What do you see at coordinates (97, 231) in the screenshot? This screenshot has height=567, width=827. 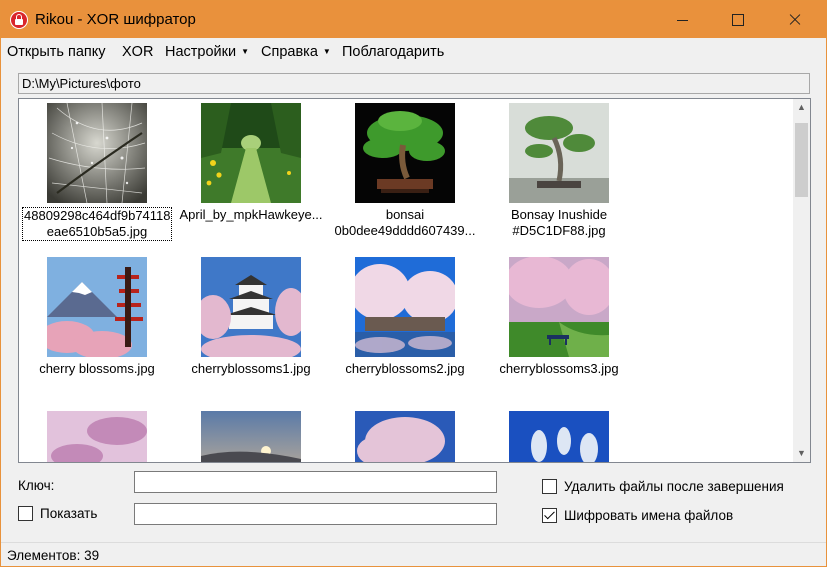 I see `file-name-line2: eae6510b5a5.jpg` at bounding box center [97, 231].